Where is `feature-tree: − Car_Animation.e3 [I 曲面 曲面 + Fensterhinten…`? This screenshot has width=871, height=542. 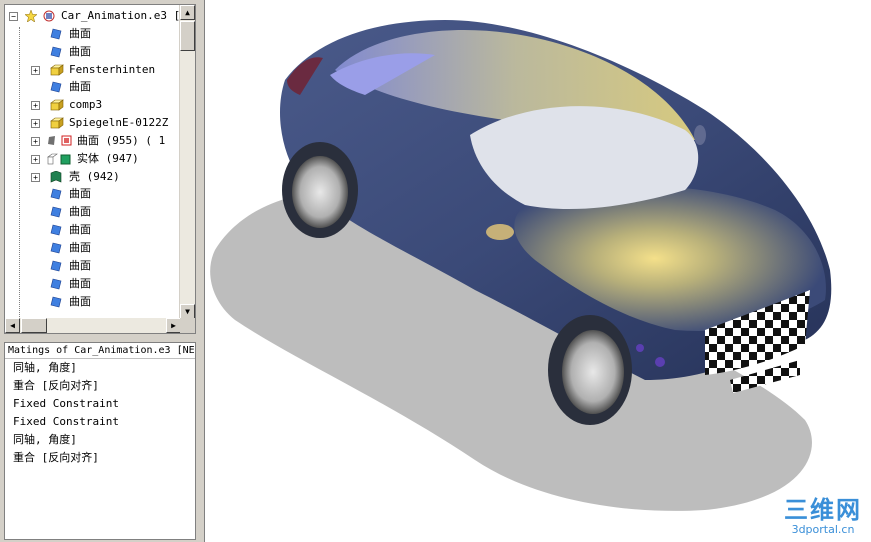 feature-tree: − Car_Animation.e3 [I 曲面 曲面 + Fensterhinten… is located at coordinates (100, 169).